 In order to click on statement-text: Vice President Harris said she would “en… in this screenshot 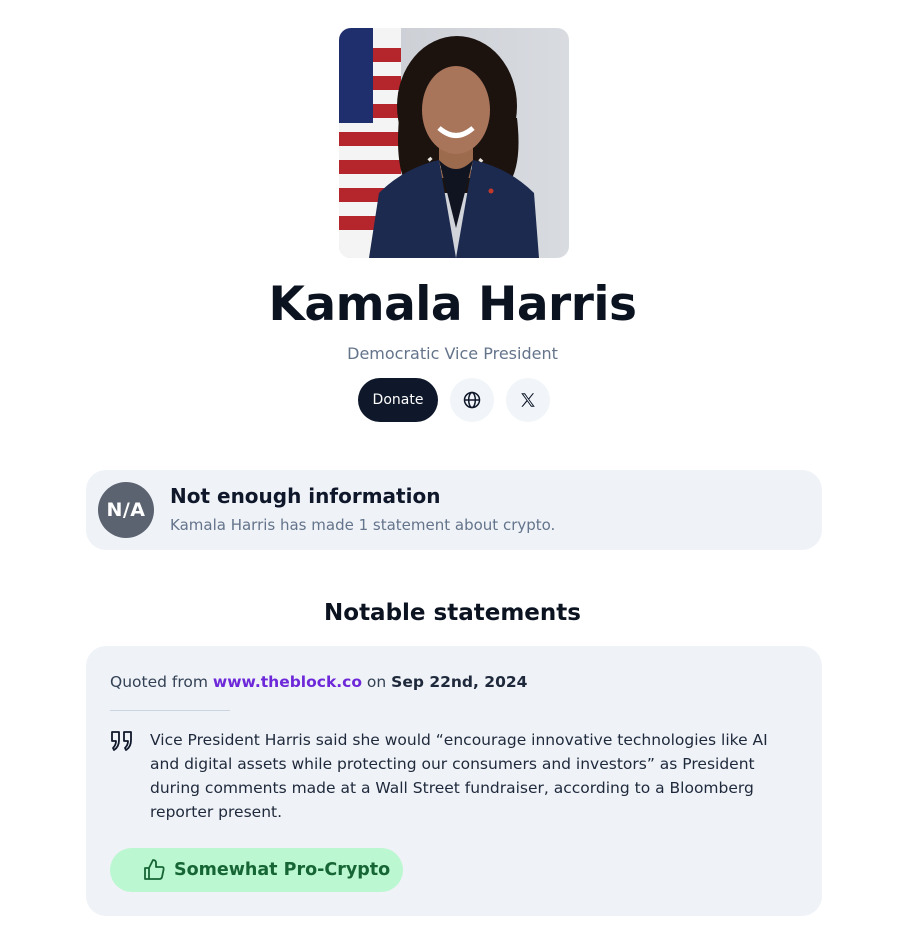, I will do `click(459, 776)`.